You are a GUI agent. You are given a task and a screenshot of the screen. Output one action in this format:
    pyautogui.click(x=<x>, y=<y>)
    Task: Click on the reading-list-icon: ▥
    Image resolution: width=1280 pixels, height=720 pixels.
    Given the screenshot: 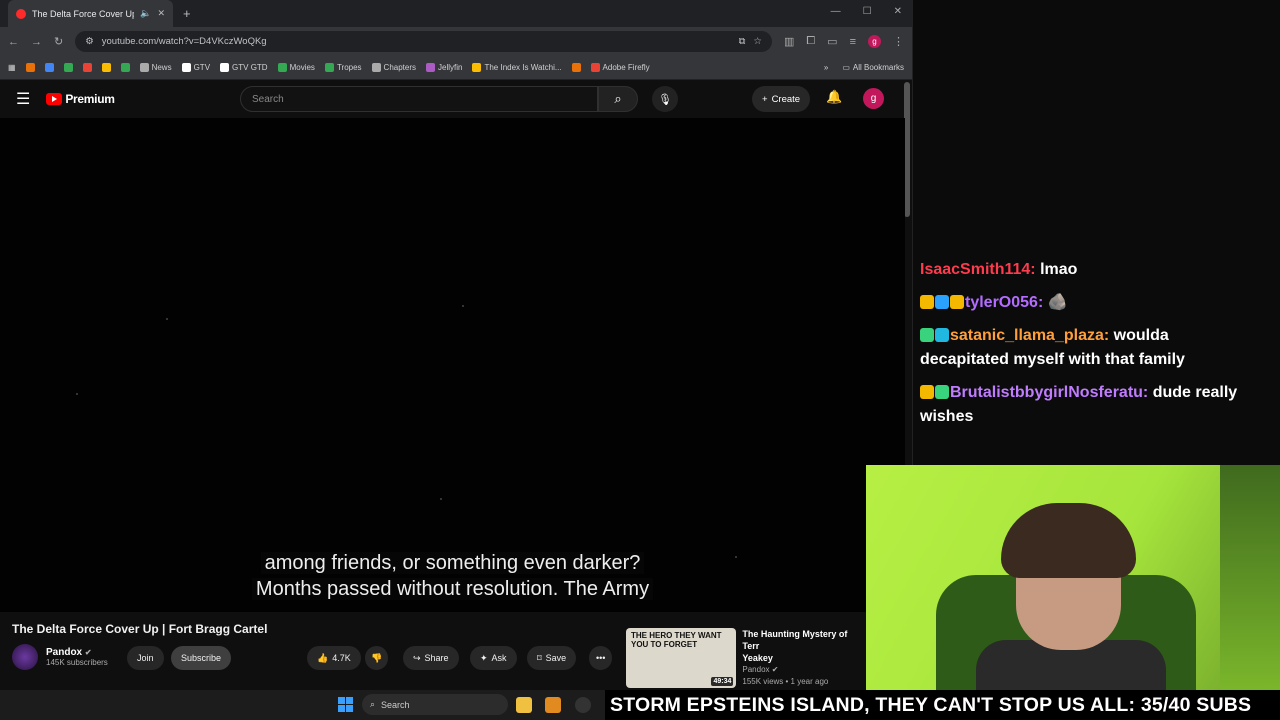 What is the action you would take?
    pyautogui.click(x=789, y=41)
    